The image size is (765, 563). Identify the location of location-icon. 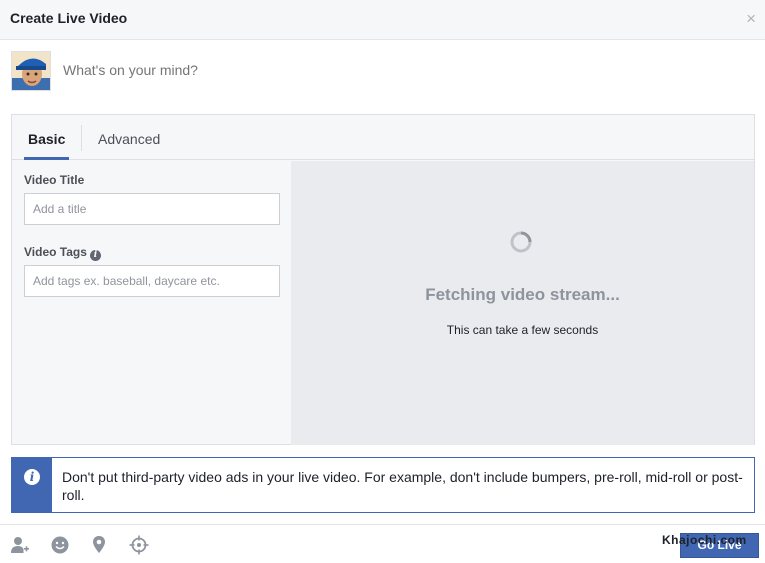
(99, 545).